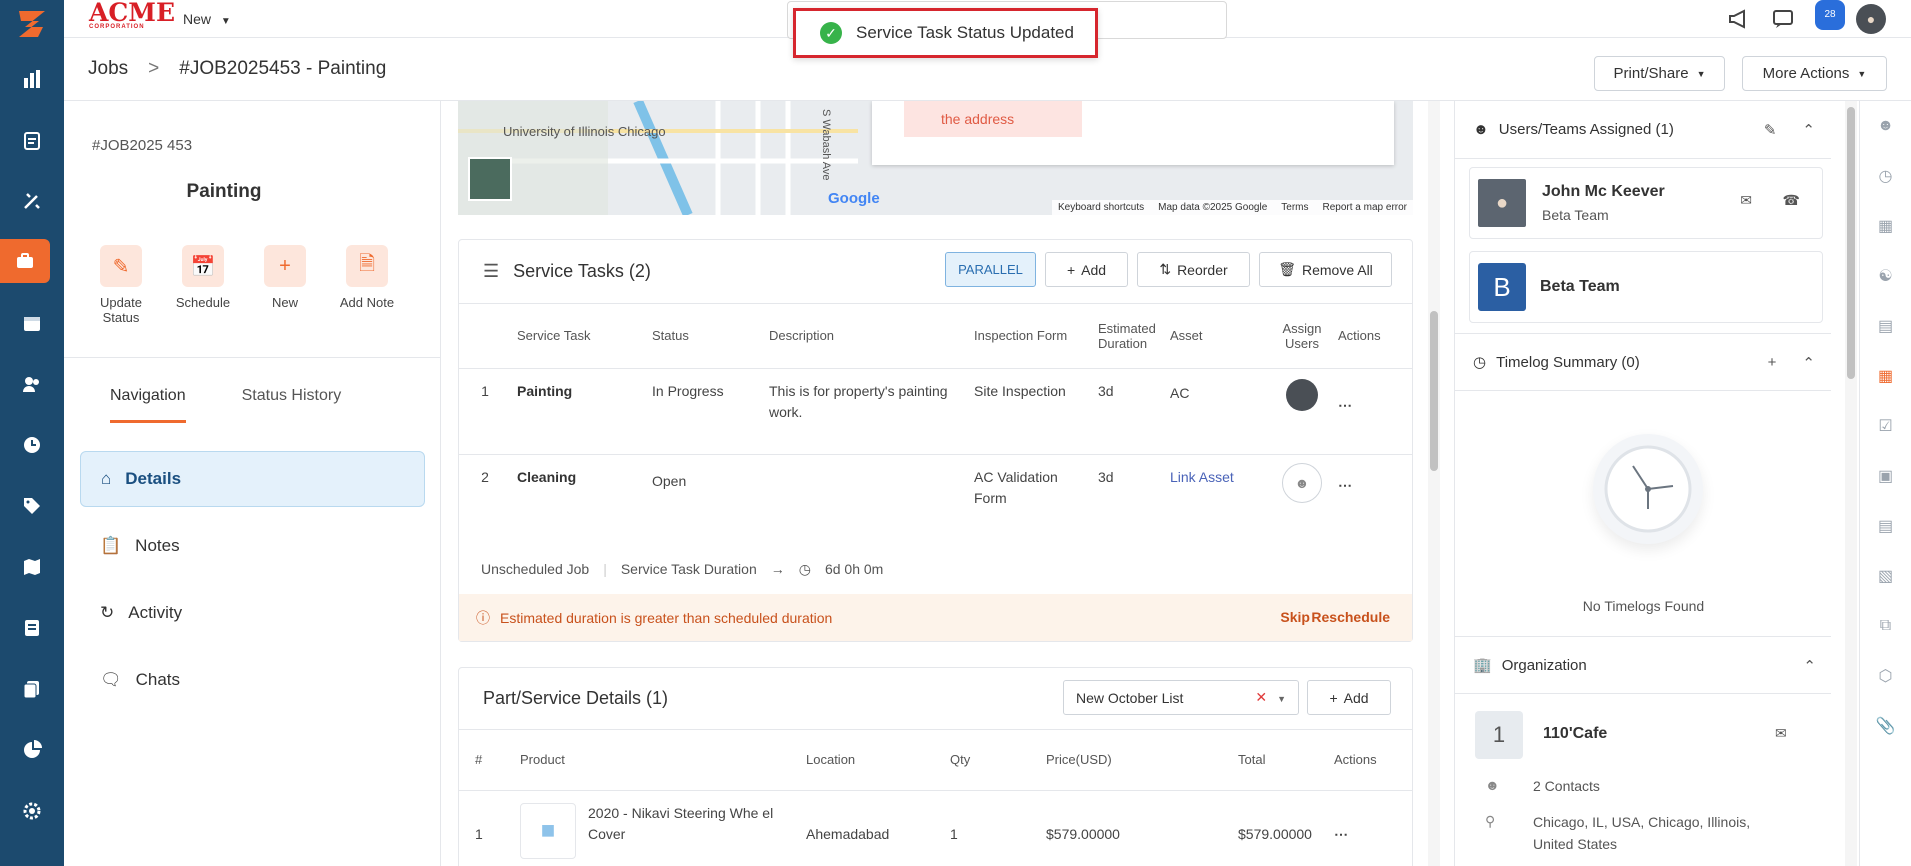 This screenshot has height=866, width=1911. I want to click on link-asset-link: Link Asset, so click(1218, 497).